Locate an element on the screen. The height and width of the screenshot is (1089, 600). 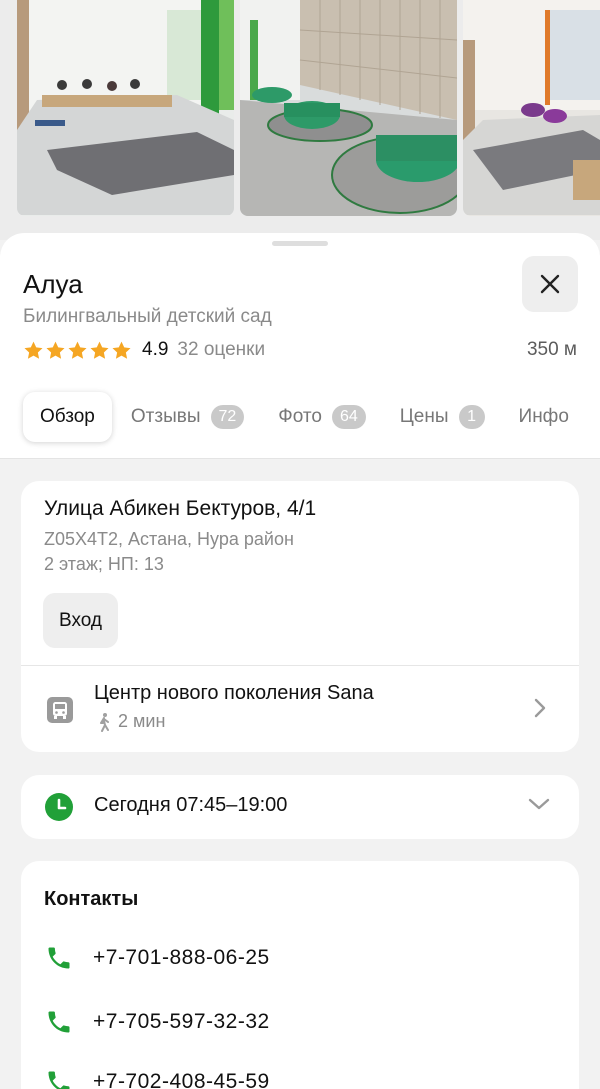
chevron-right-icon is located at coordinates (540, 708).